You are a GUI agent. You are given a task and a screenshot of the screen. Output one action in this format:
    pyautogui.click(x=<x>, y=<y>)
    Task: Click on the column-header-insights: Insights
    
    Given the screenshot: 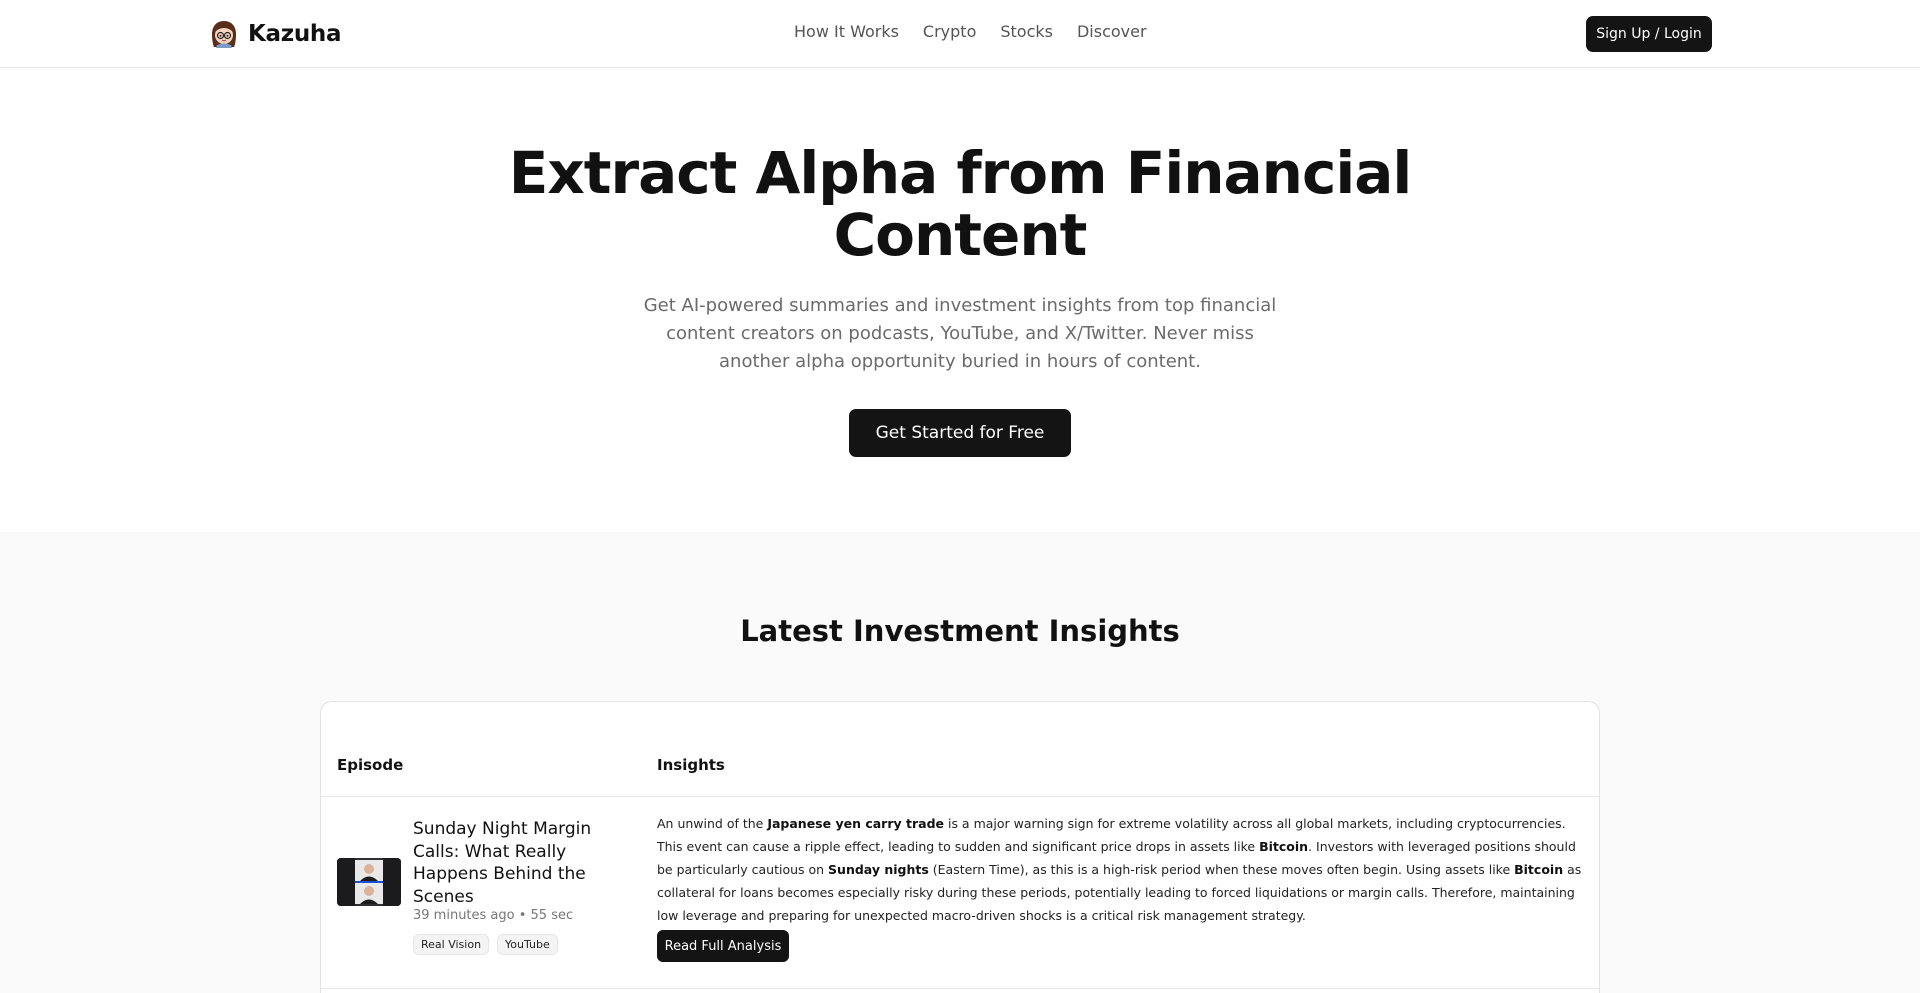 What is the action you would take?
    pyautogui.click(x=691, y=765)
    